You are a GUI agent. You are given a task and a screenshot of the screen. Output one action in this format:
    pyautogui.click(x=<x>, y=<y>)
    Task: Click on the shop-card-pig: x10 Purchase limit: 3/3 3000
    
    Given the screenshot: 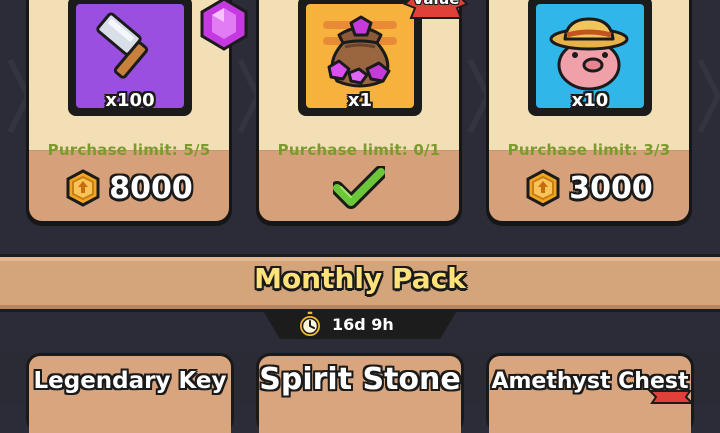 What is the action you would take?
    pyautogui.click(x=589, y=113)
    